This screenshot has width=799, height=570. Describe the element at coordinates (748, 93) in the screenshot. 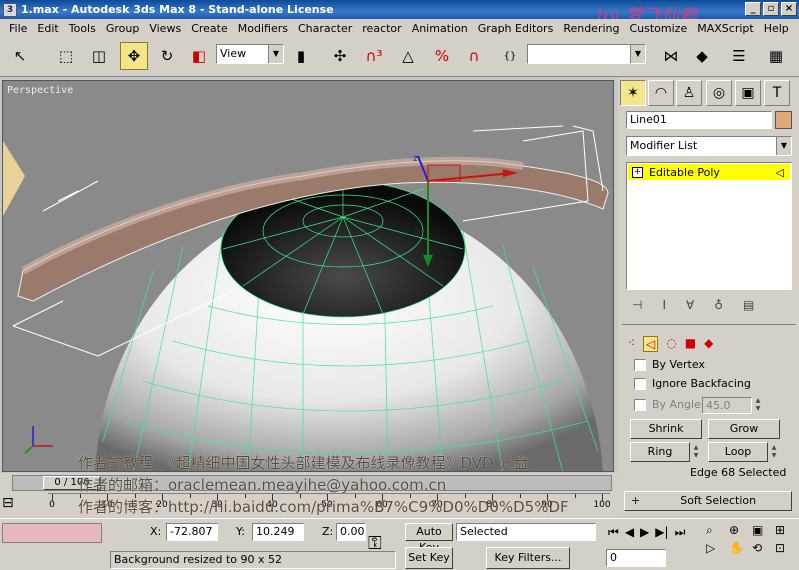

I see `display-tab-icon: ▣` at that location.